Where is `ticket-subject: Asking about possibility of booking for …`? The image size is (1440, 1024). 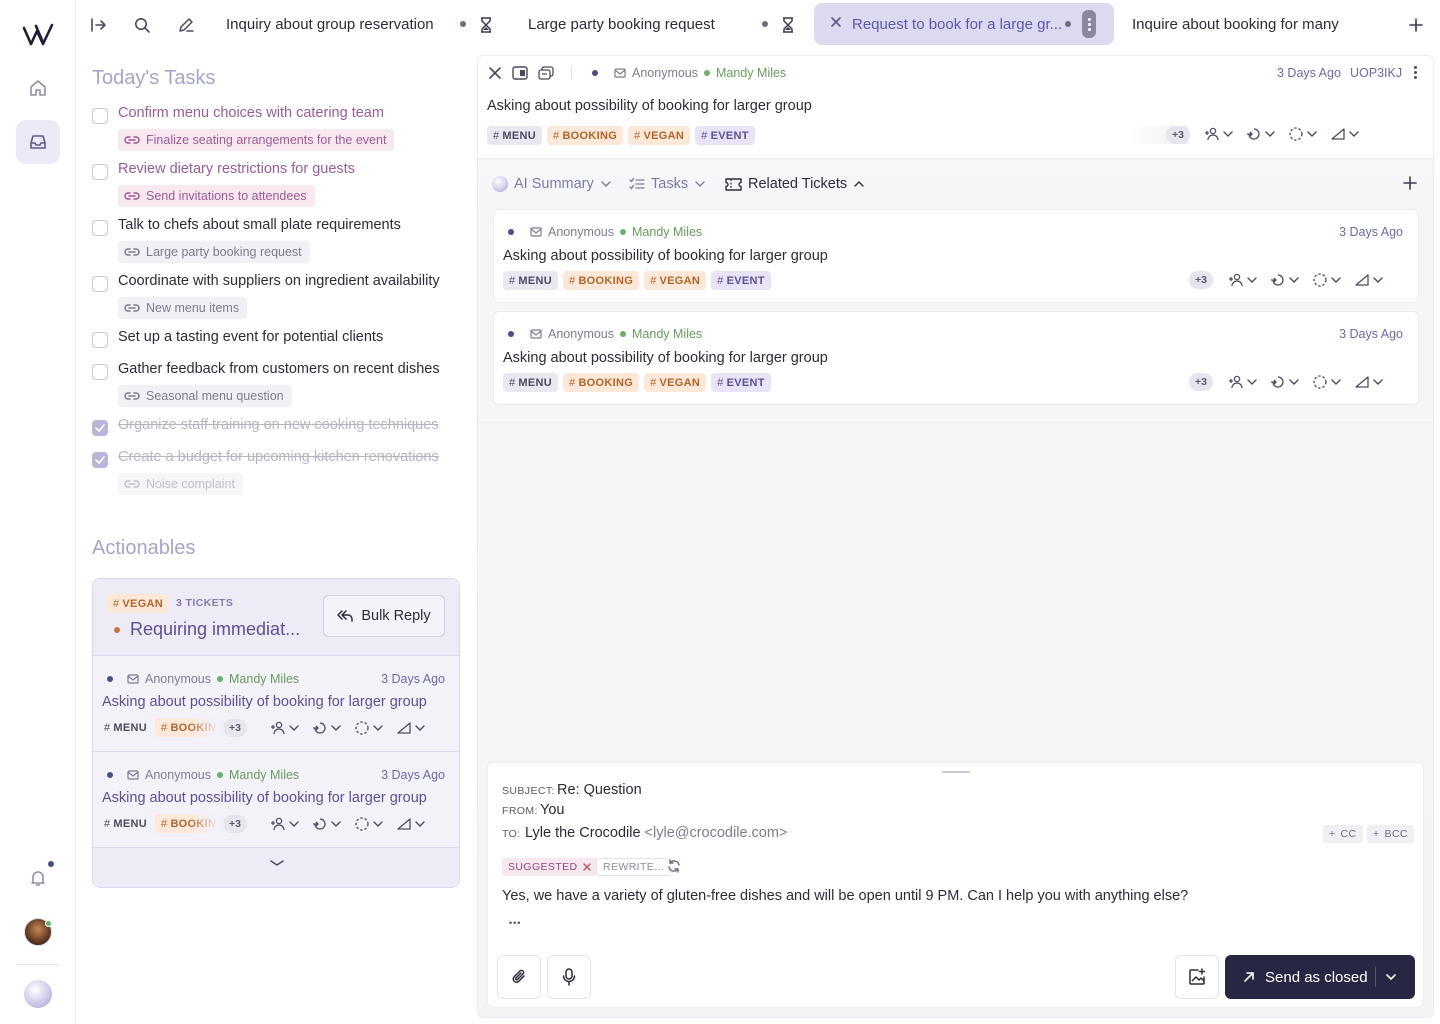
ticket-subject: Asking about possibility of booking for … is located at coordinates (649, 106).